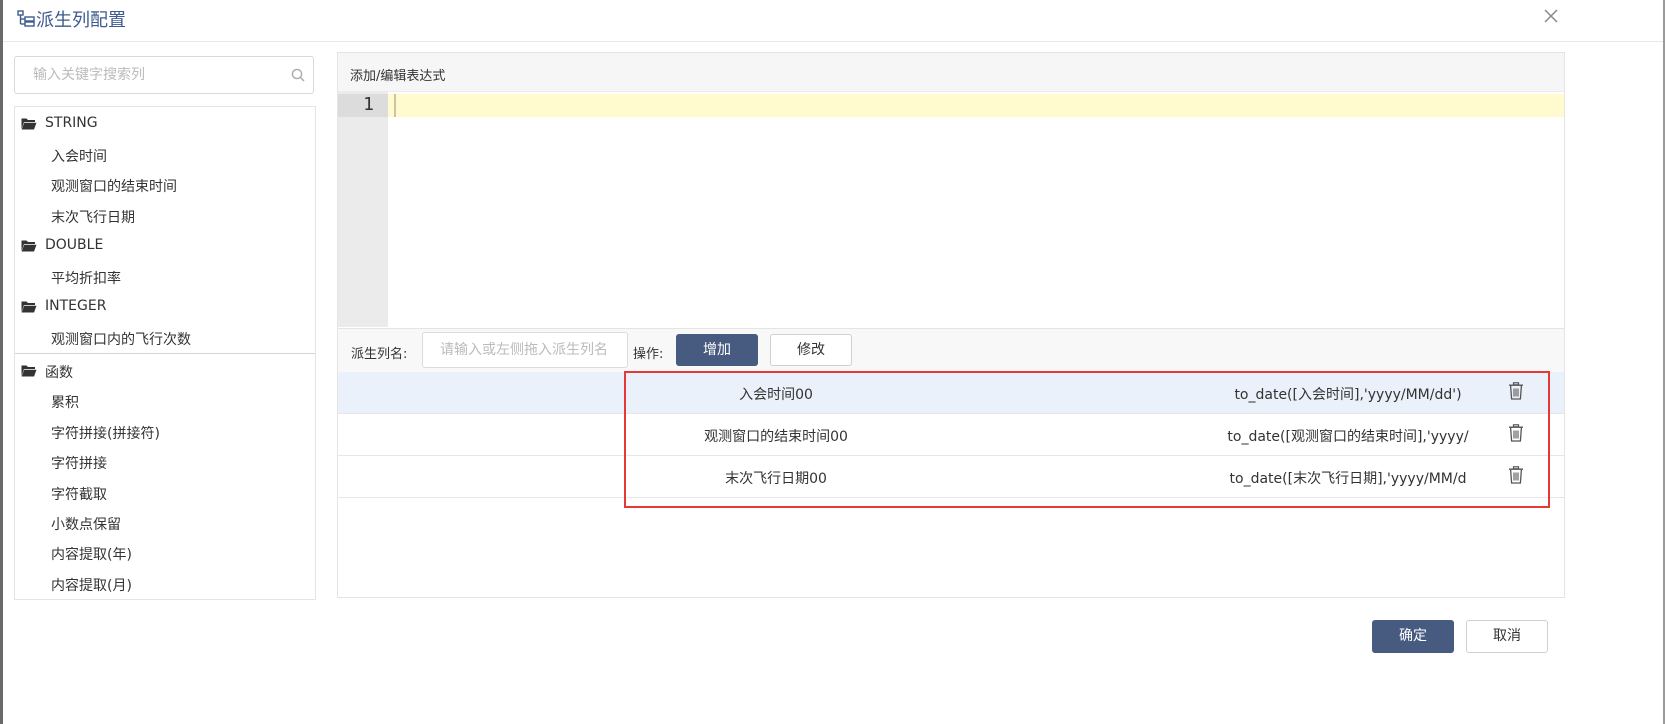 The width and height of the screenshot is (1665, 724). Describe the element at coordinates (1551, 16) in the screenshot. I see `close-icon` at that location.